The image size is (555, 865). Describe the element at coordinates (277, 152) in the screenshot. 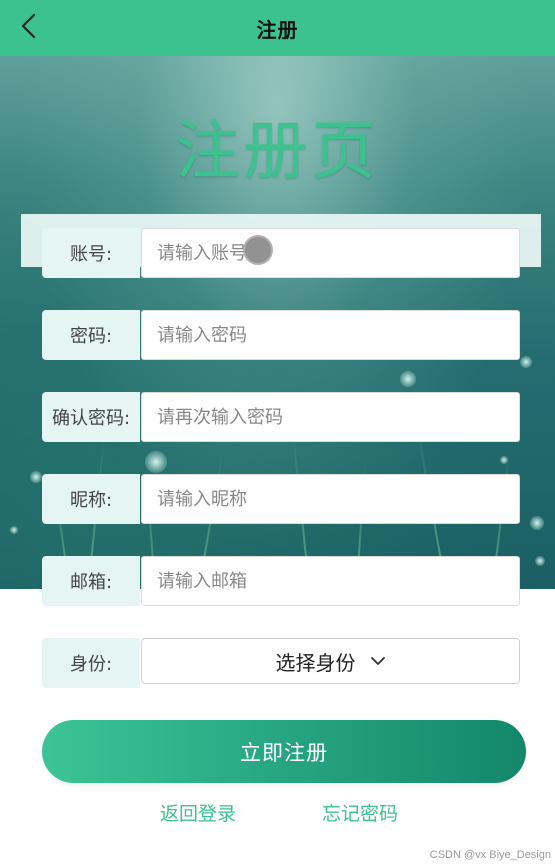

I see `hero-title: 注册页` at that location.